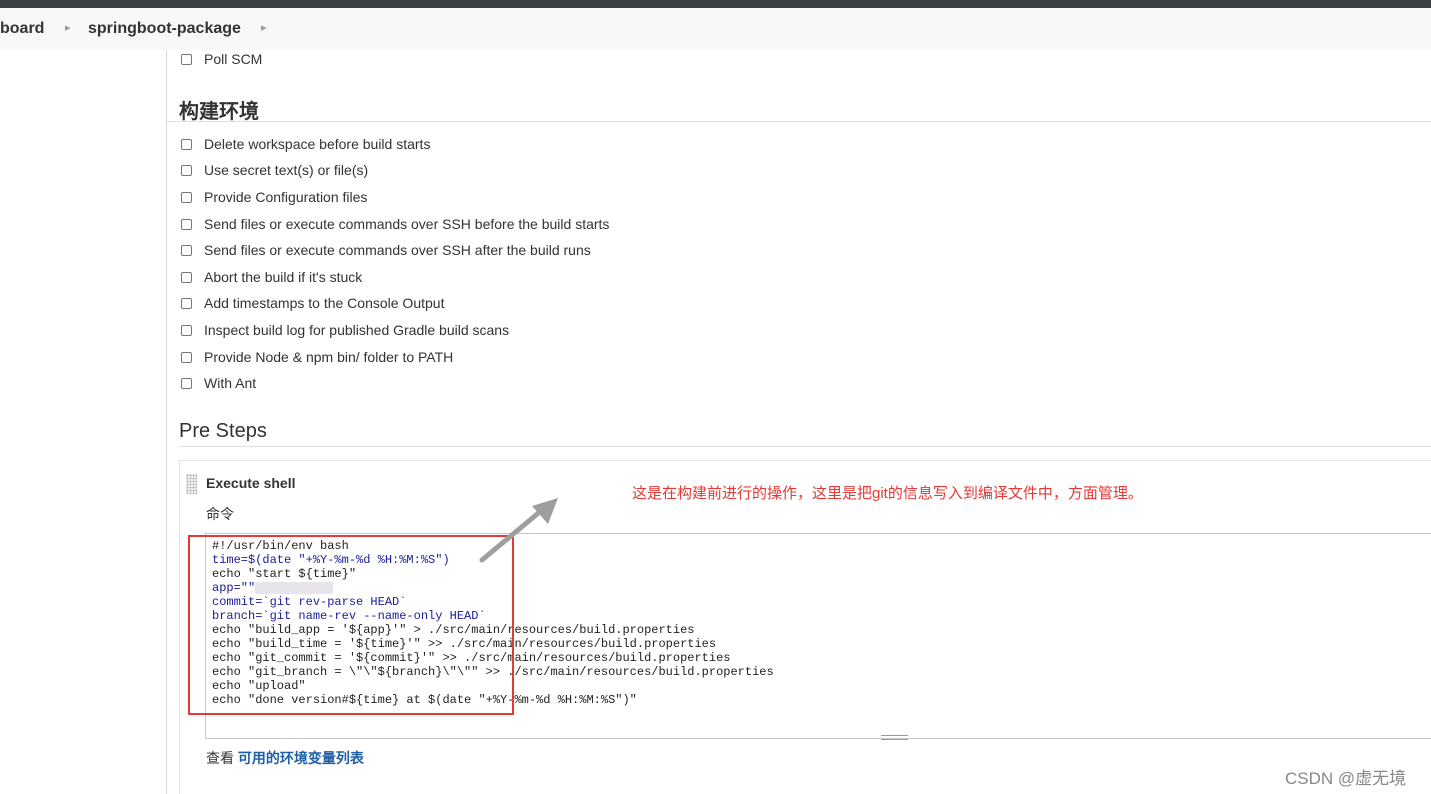  I want to click on env-vars-link: 可用的环境变量列表, so click(301, 758).